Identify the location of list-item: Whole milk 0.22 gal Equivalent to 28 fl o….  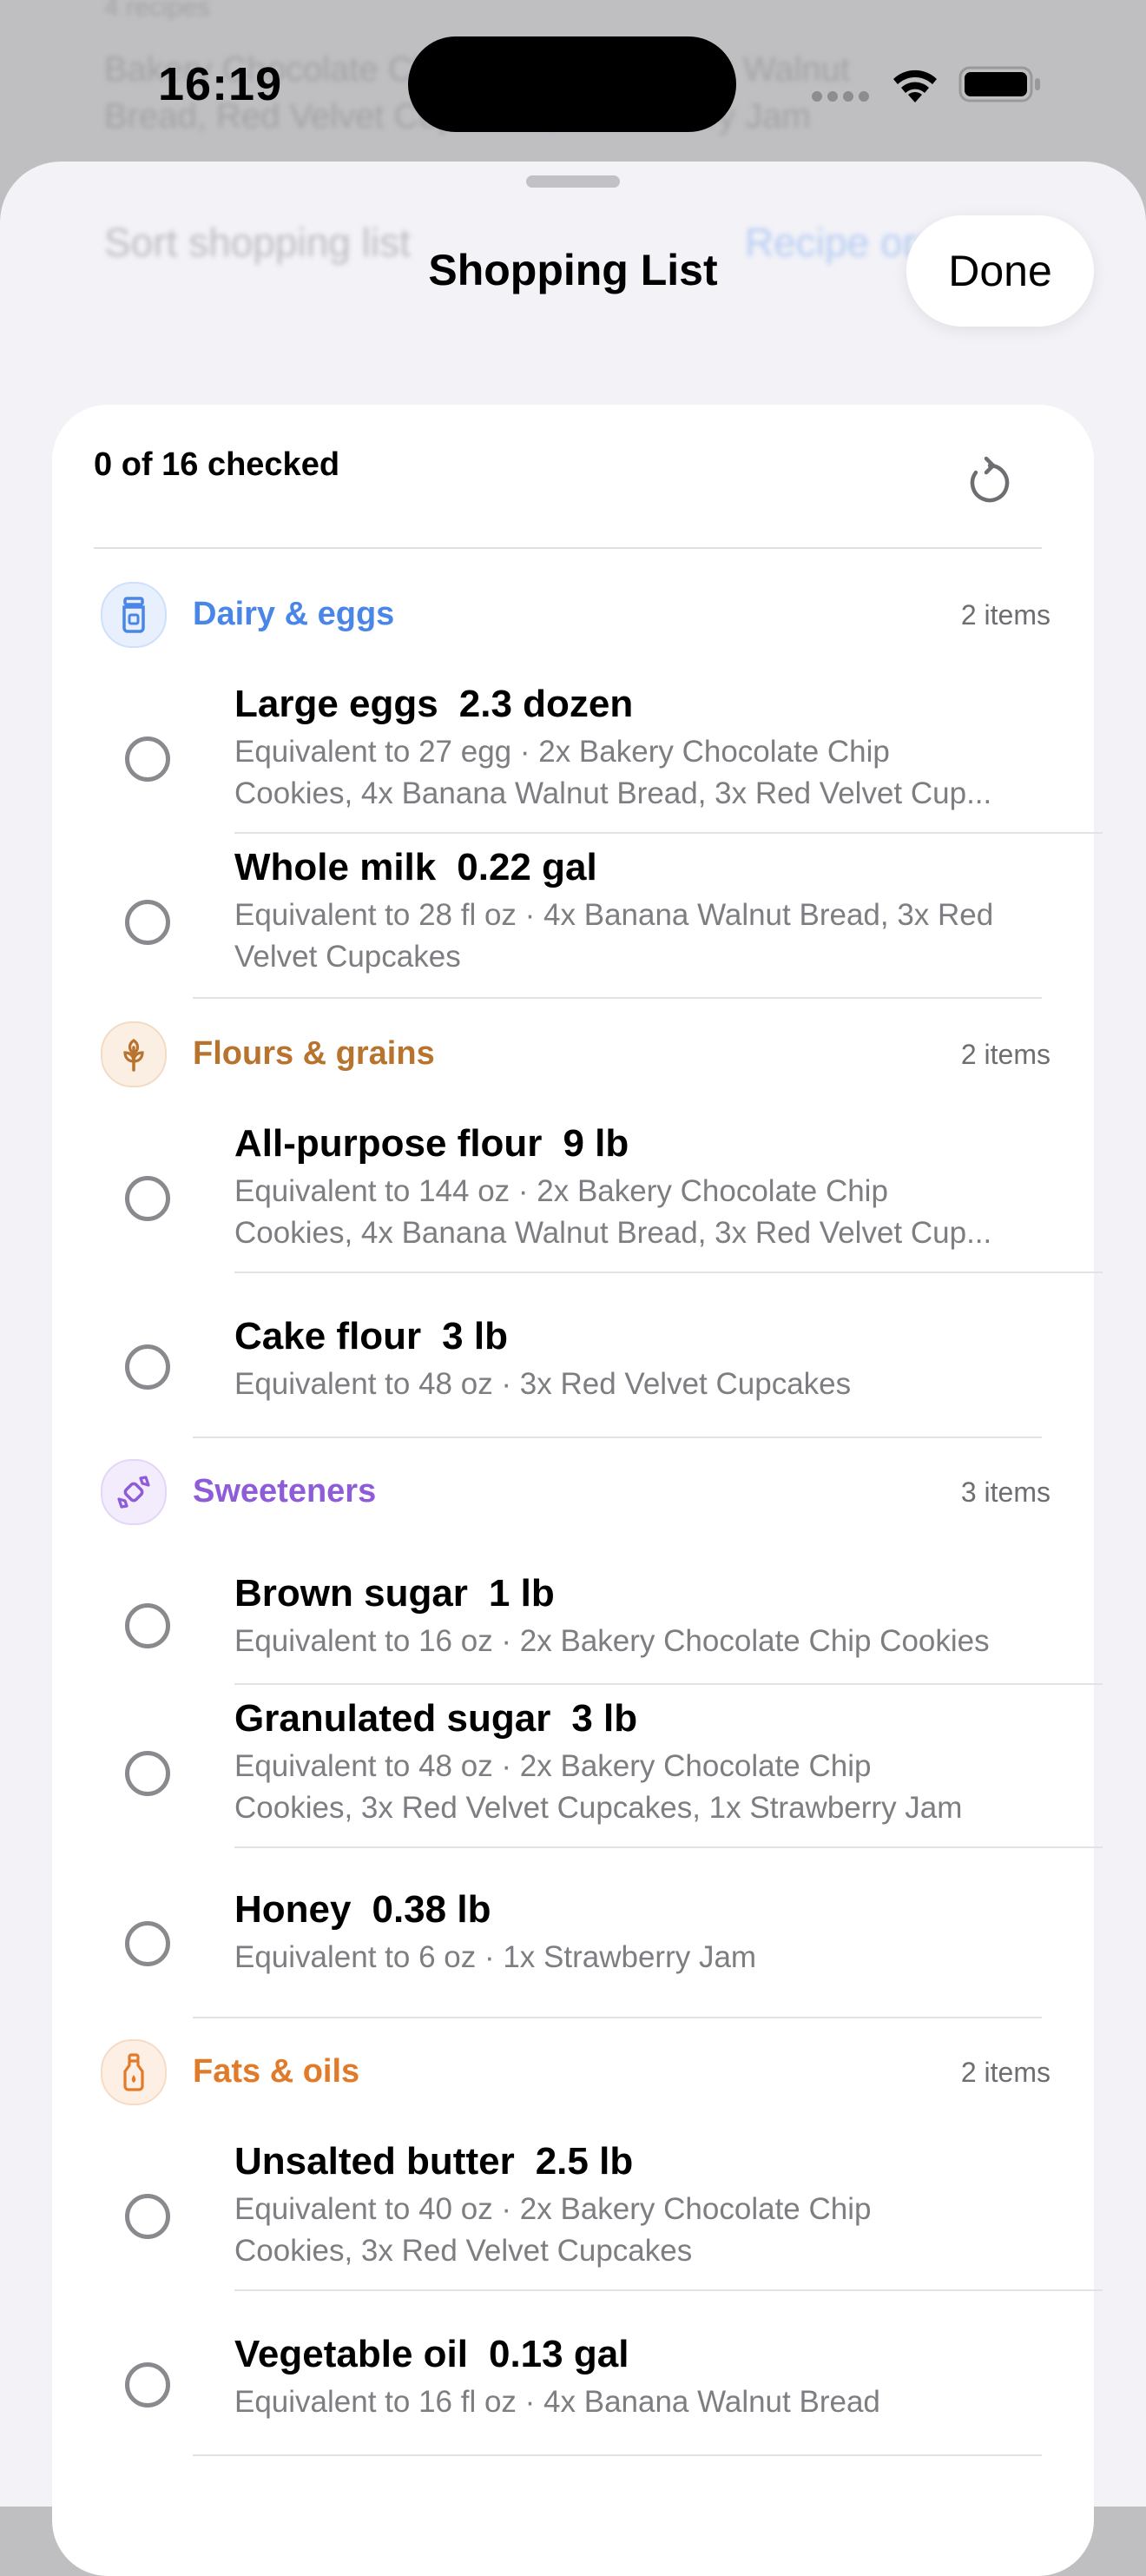
(573, 914).